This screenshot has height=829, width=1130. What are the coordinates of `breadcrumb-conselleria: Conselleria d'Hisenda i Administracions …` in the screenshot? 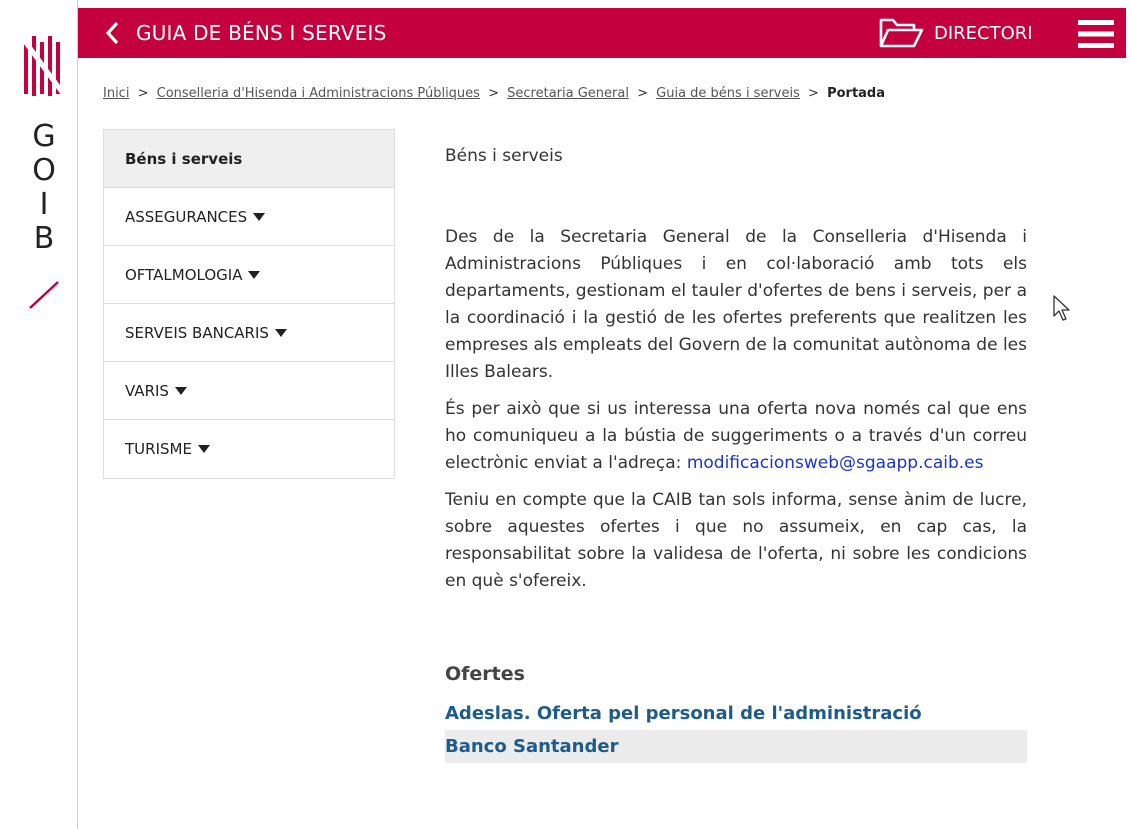 It's located at (318, 93).